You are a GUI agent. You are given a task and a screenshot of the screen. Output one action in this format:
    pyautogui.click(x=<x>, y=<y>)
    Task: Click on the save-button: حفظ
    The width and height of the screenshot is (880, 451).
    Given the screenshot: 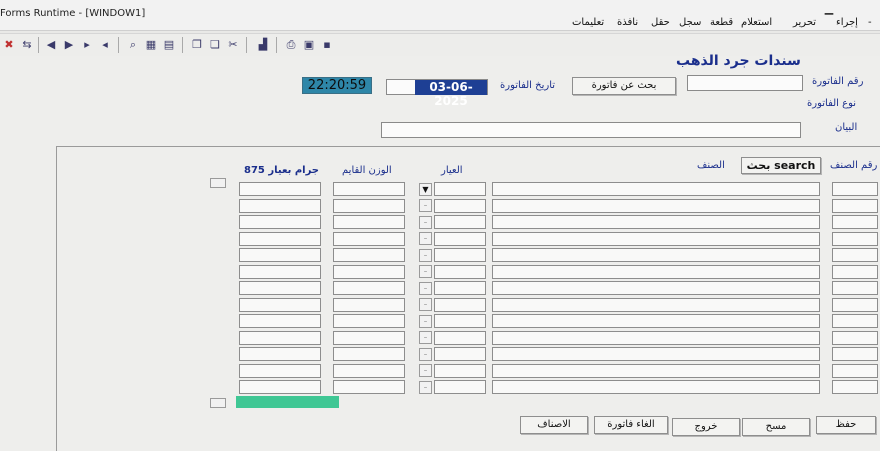 What is the action you would take?
    pyautogui.click(x=846, y=425)
    